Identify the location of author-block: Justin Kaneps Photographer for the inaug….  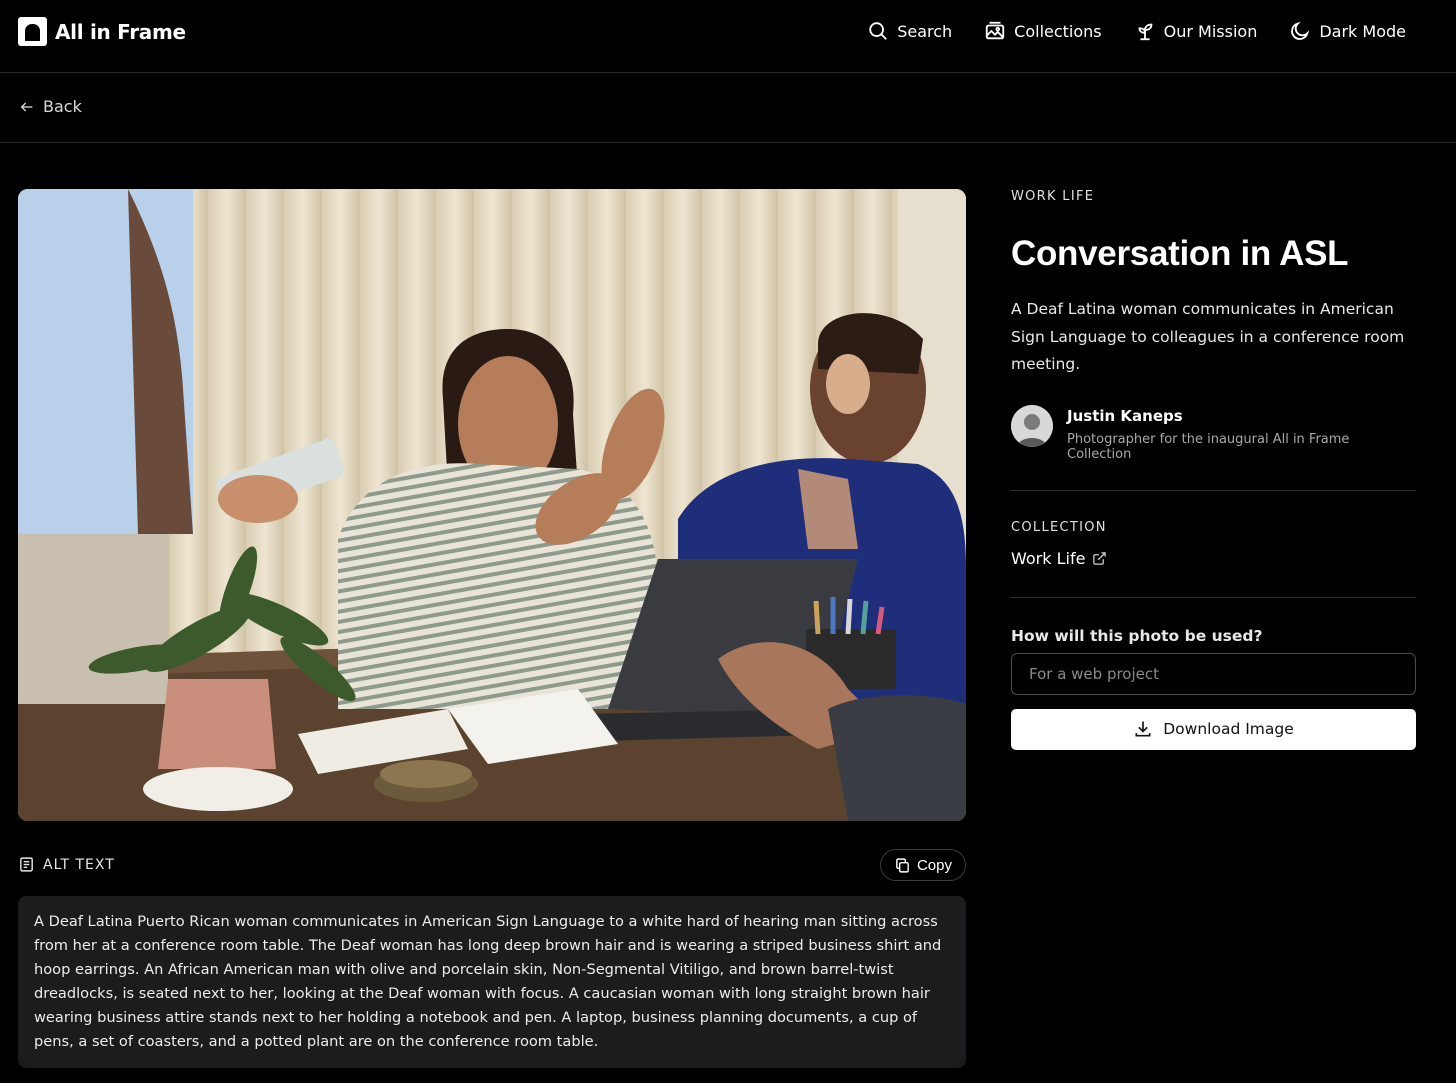
(1213, 433).